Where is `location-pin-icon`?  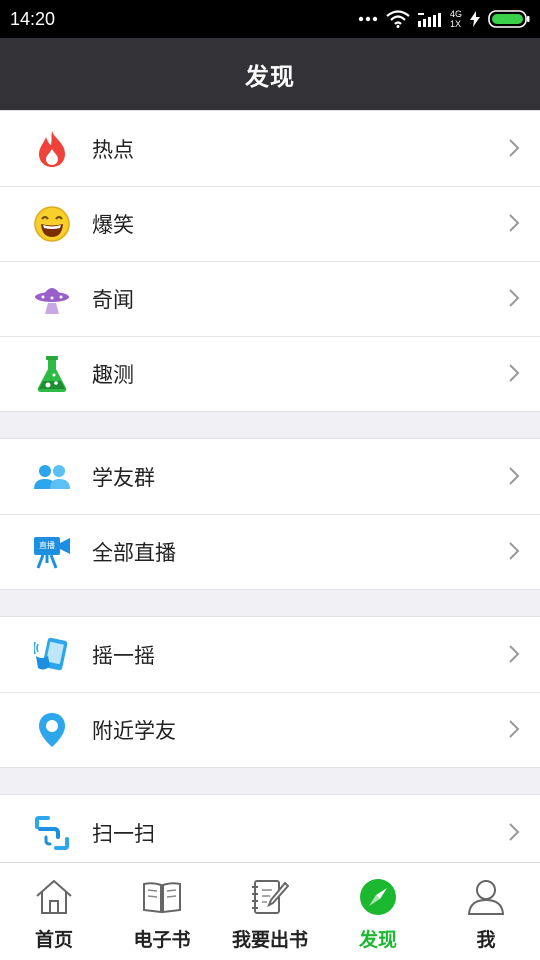
location-pin-icon is located at coordinates (52, 730).